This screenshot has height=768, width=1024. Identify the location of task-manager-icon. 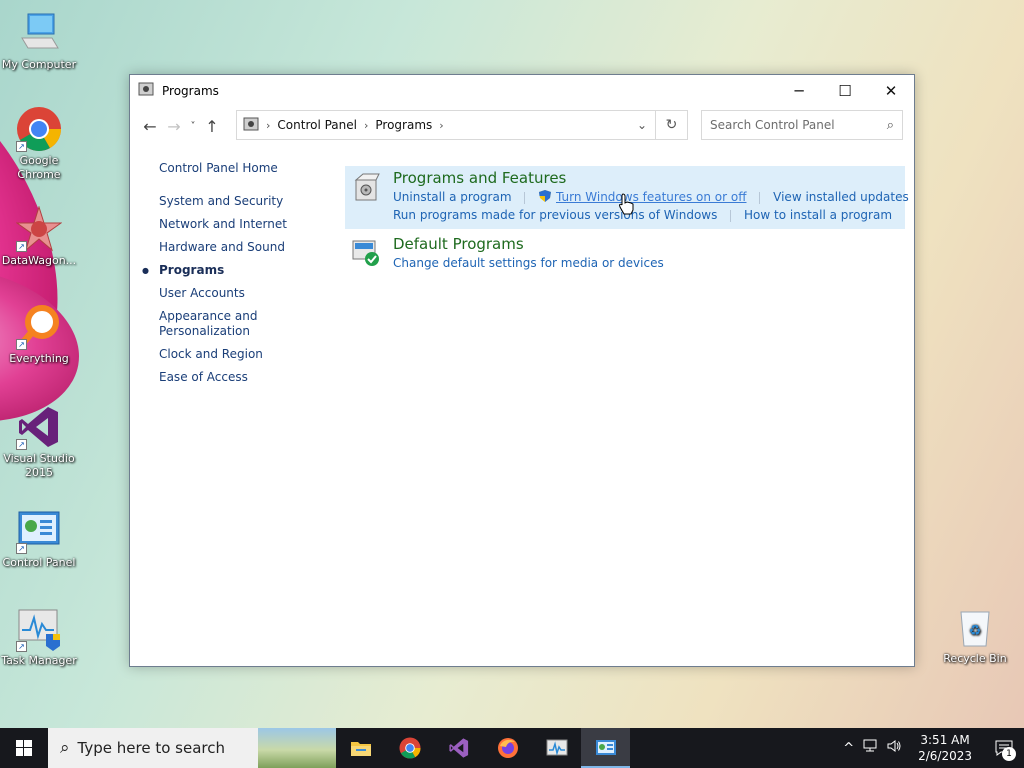
(556, 747).